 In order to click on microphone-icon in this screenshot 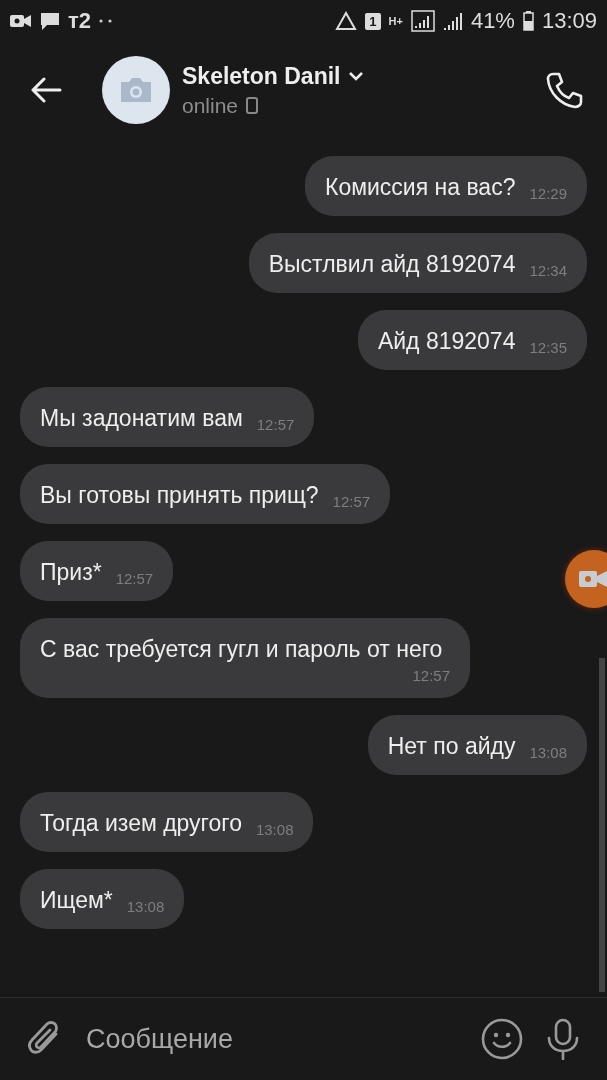, I will do `click(563, 1039)`.